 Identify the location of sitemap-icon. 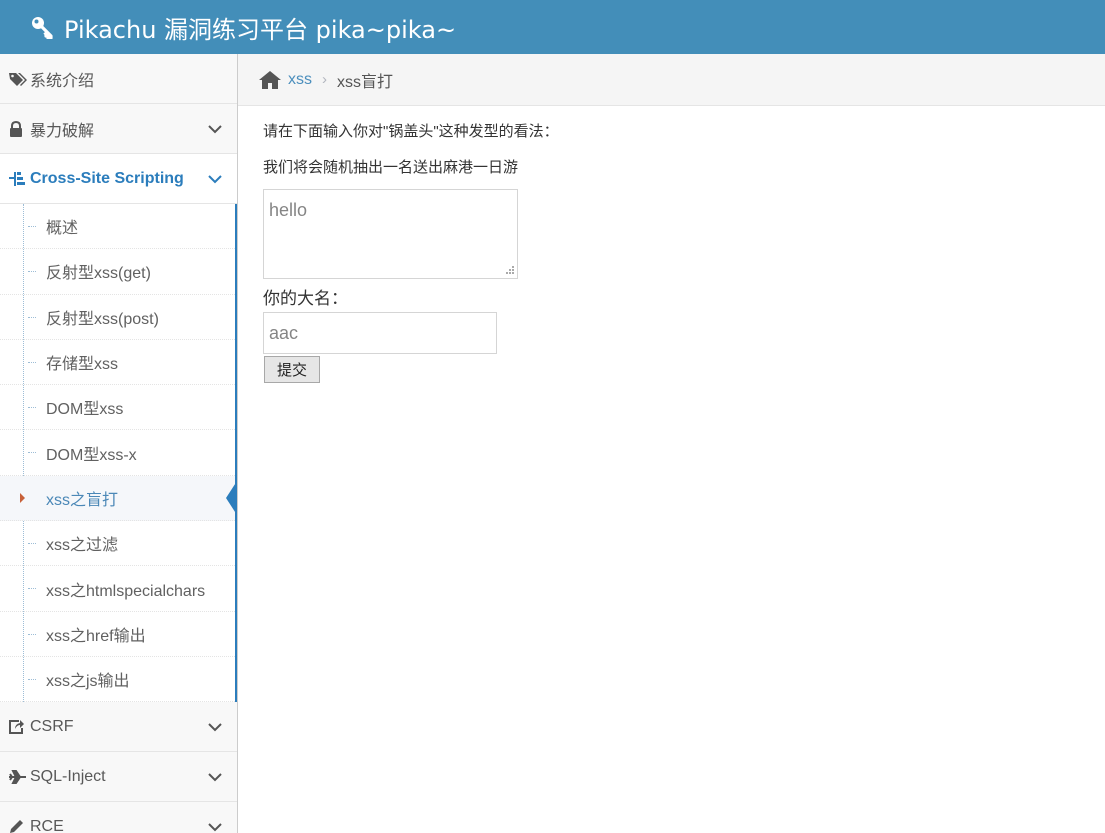
(18, 179).